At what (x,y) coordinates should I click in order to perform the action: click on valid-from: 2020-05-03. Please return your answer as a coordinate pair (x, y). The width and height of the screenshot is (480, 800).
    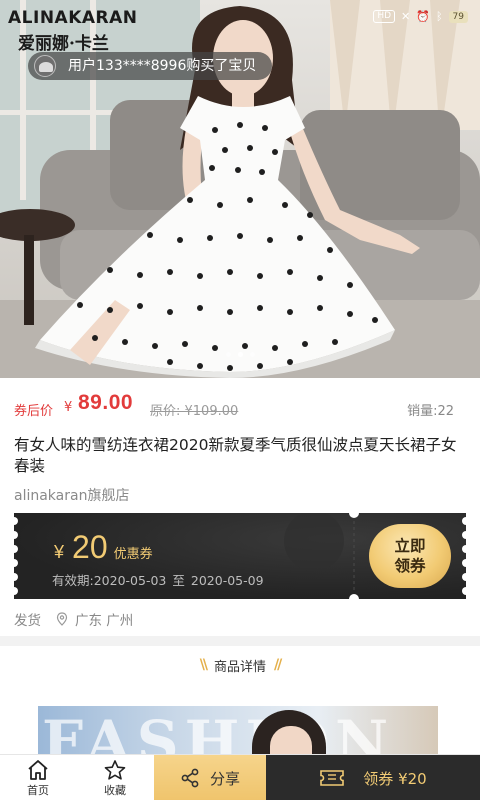
    Looking at the image, I should click on (130, 580).